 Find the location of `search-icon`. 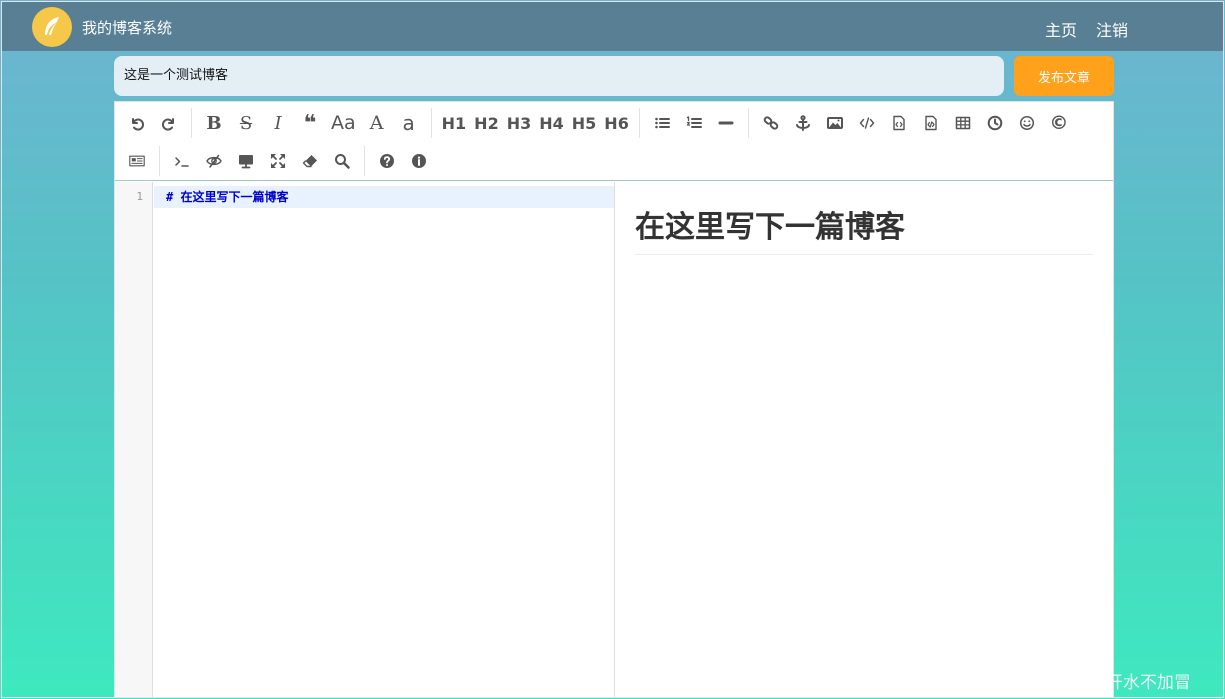

search-icon is located at coordinates (342, 161).